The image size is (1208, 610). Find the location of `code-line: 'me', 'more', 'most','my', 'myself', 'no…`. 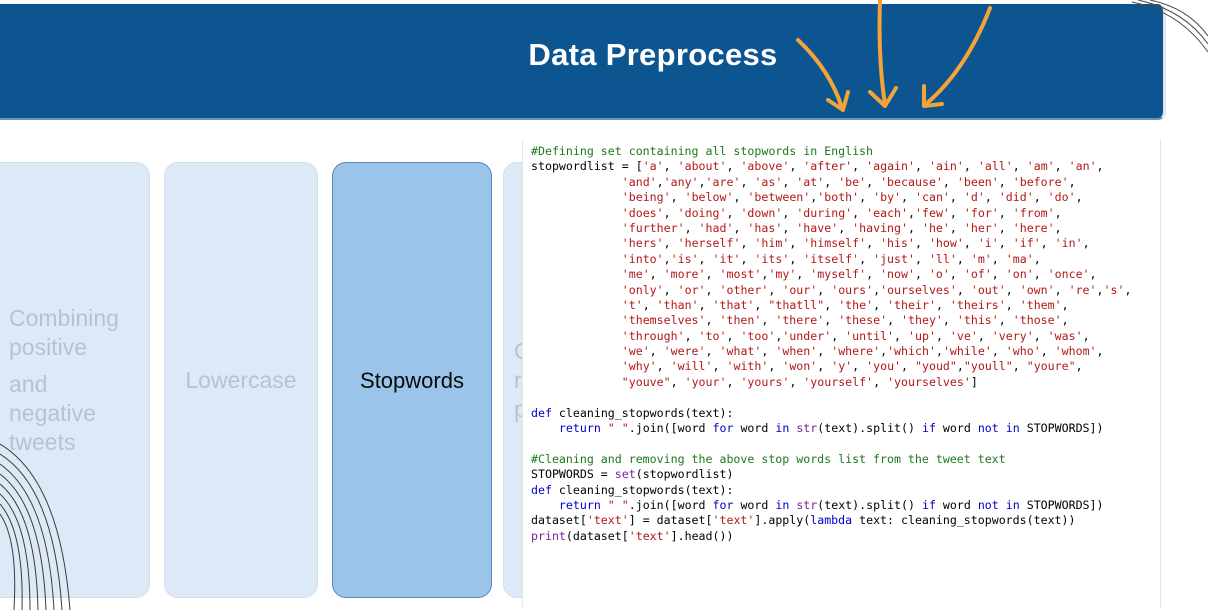

code-line: 'me', 'more', 'most','my', 'myself', 'no… is located at coordinates (859, 274).